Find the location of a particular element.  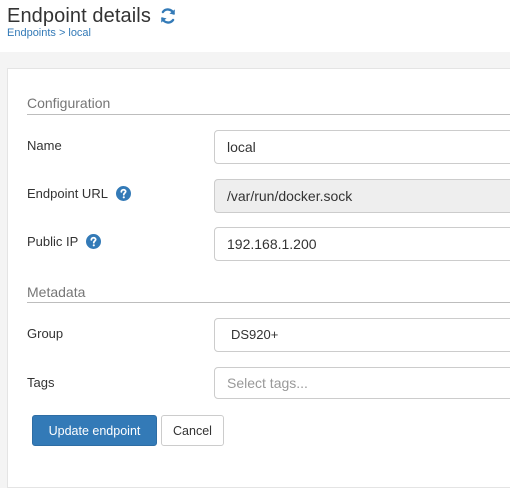

page-header: Endpoint details Endpoints > local is located at coordinates (255, 26).